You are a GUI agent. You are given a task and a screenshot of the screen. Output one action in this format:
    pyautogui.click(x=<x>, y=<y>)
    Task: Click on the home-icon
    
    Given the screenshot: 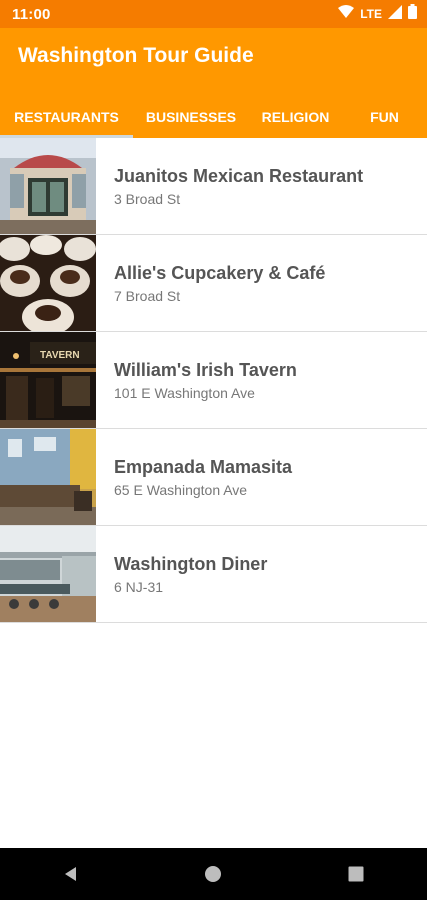 What is the action you would take?
    pyautogui.click(x=213, y=874)
    